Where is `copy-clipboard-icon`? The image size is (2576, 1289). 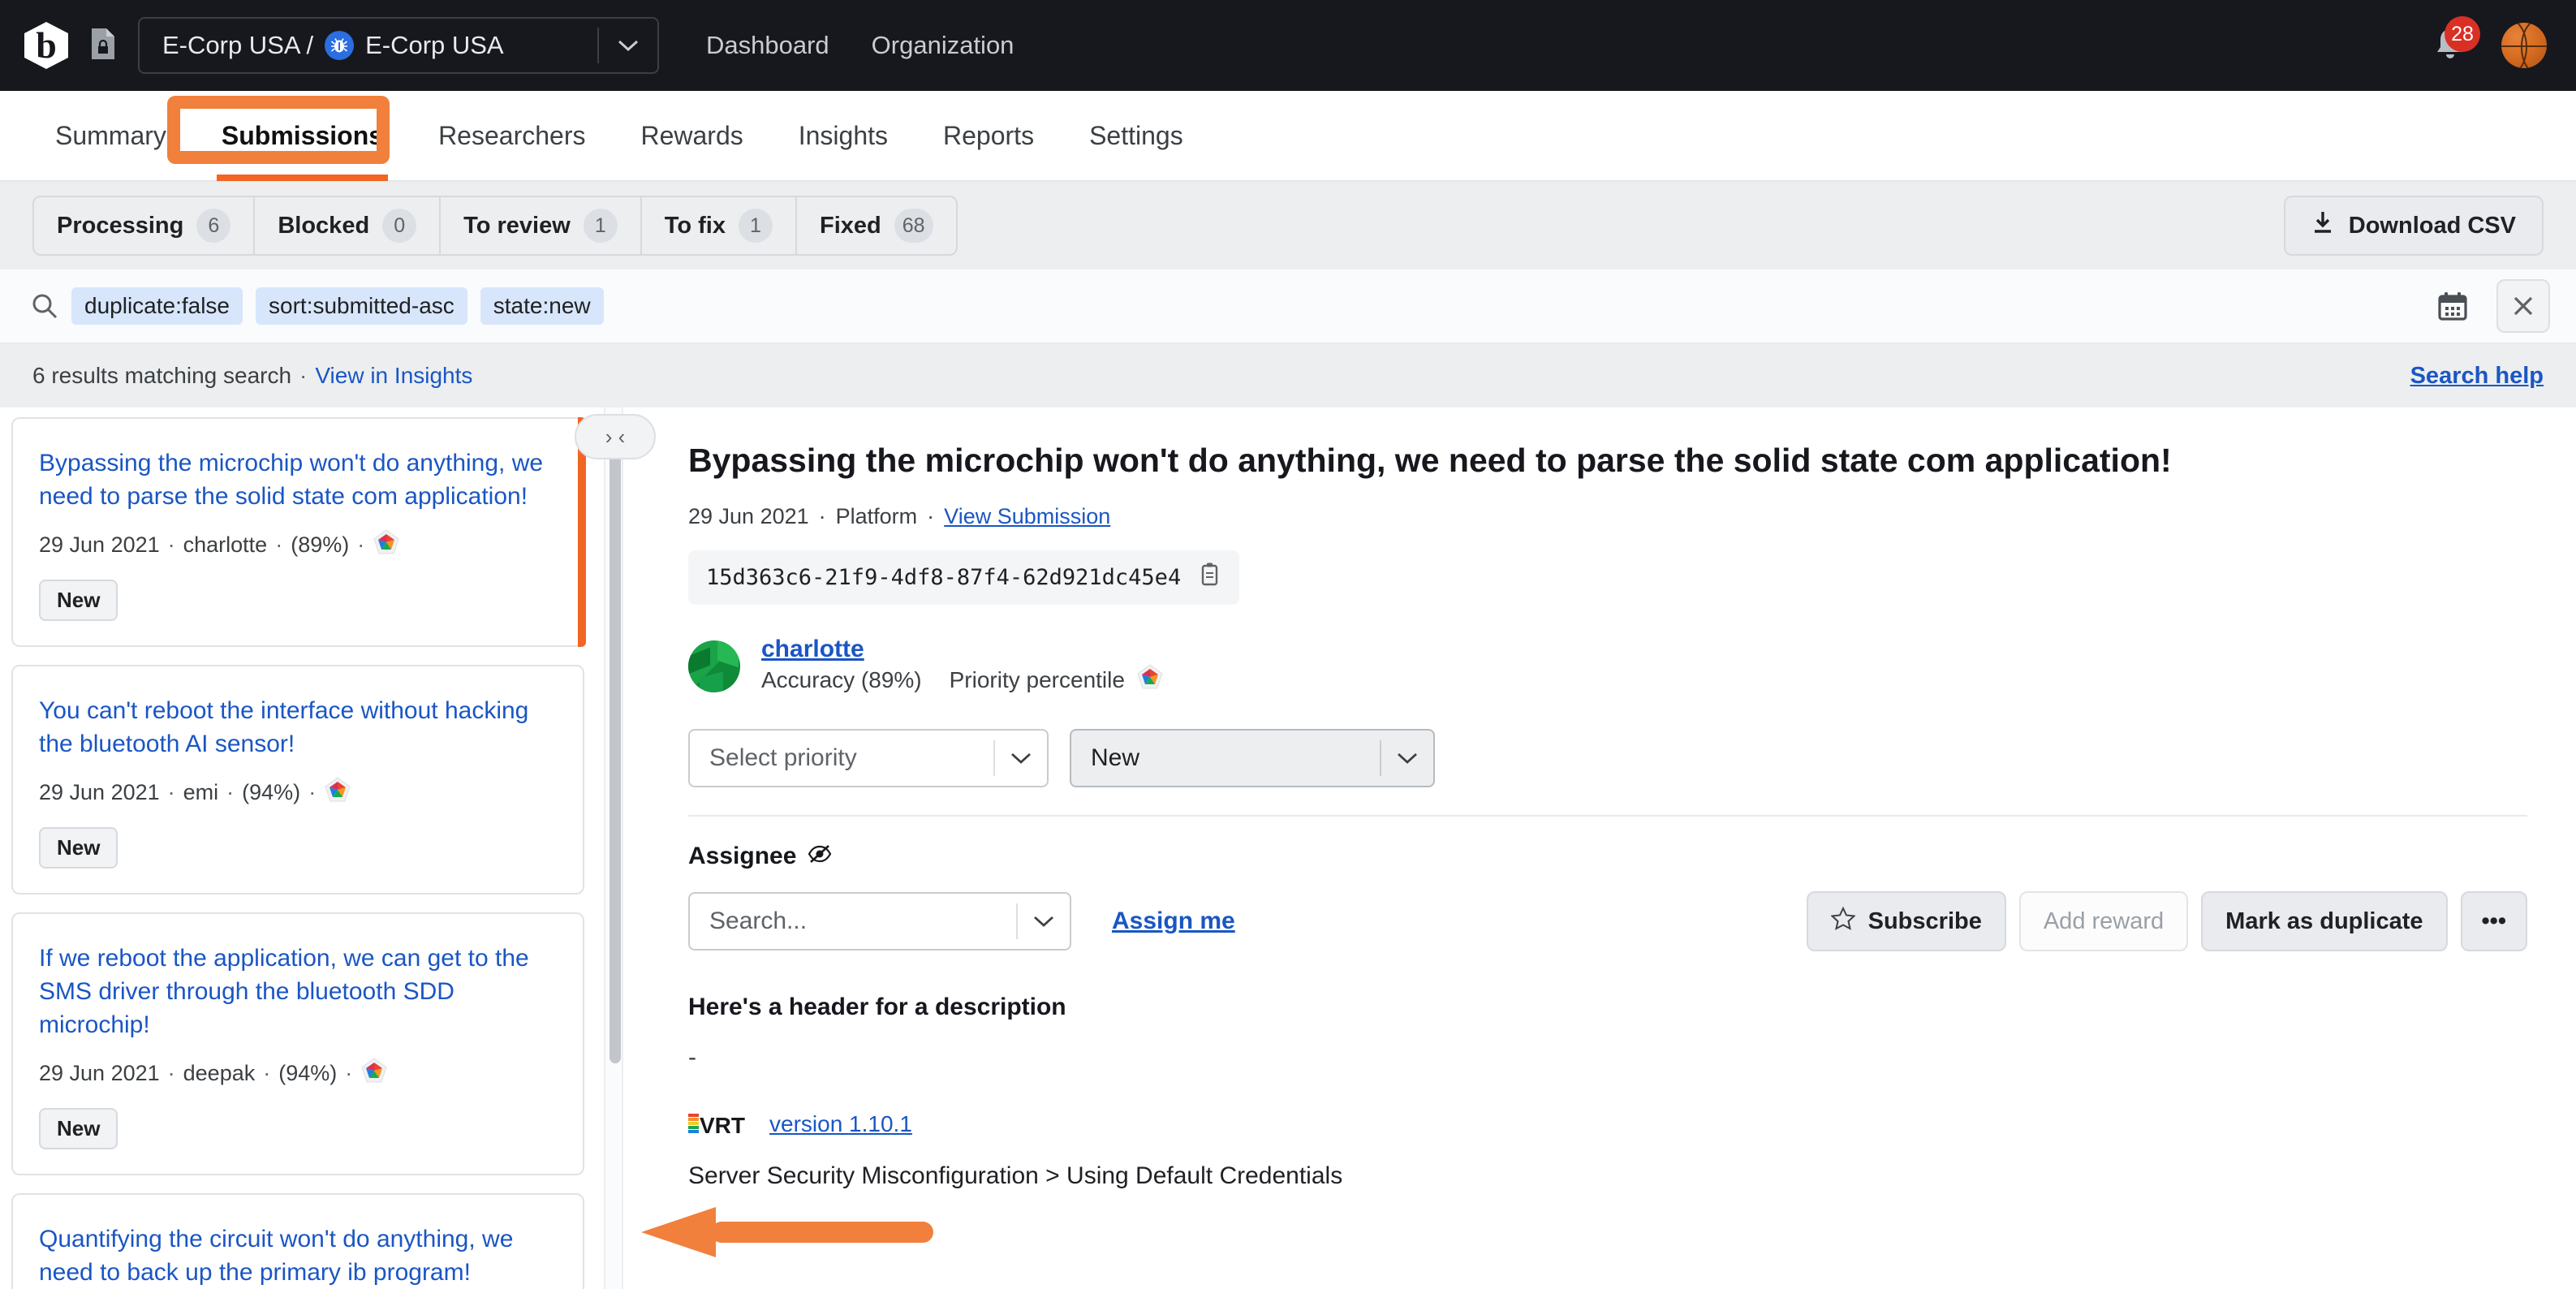 copy-clipboard-icon is located at coordinates (1210, 577).